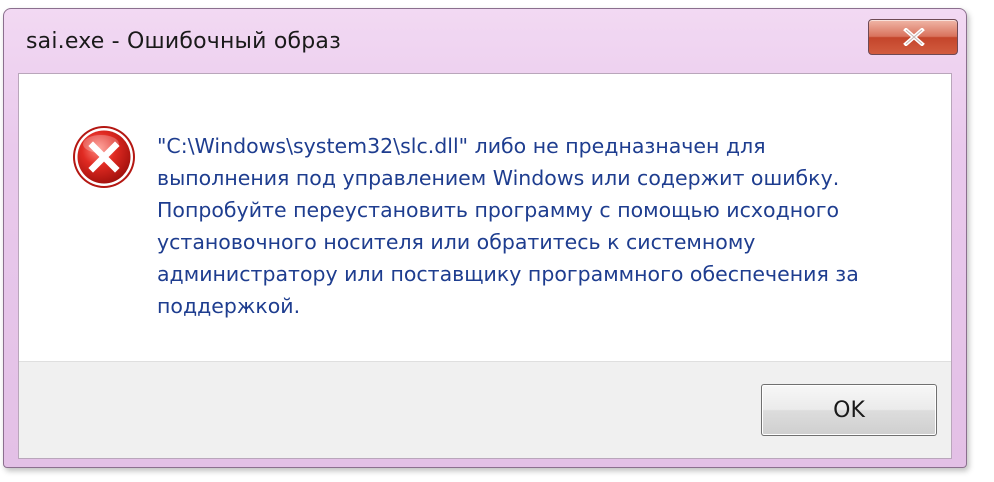 Image resolution: width=994 pixels, height=482 pixels. Describe the element at coordinates (183, 41) in the screenshot. I see `window-title: sai.exe - Ошибочный образ` at that location.